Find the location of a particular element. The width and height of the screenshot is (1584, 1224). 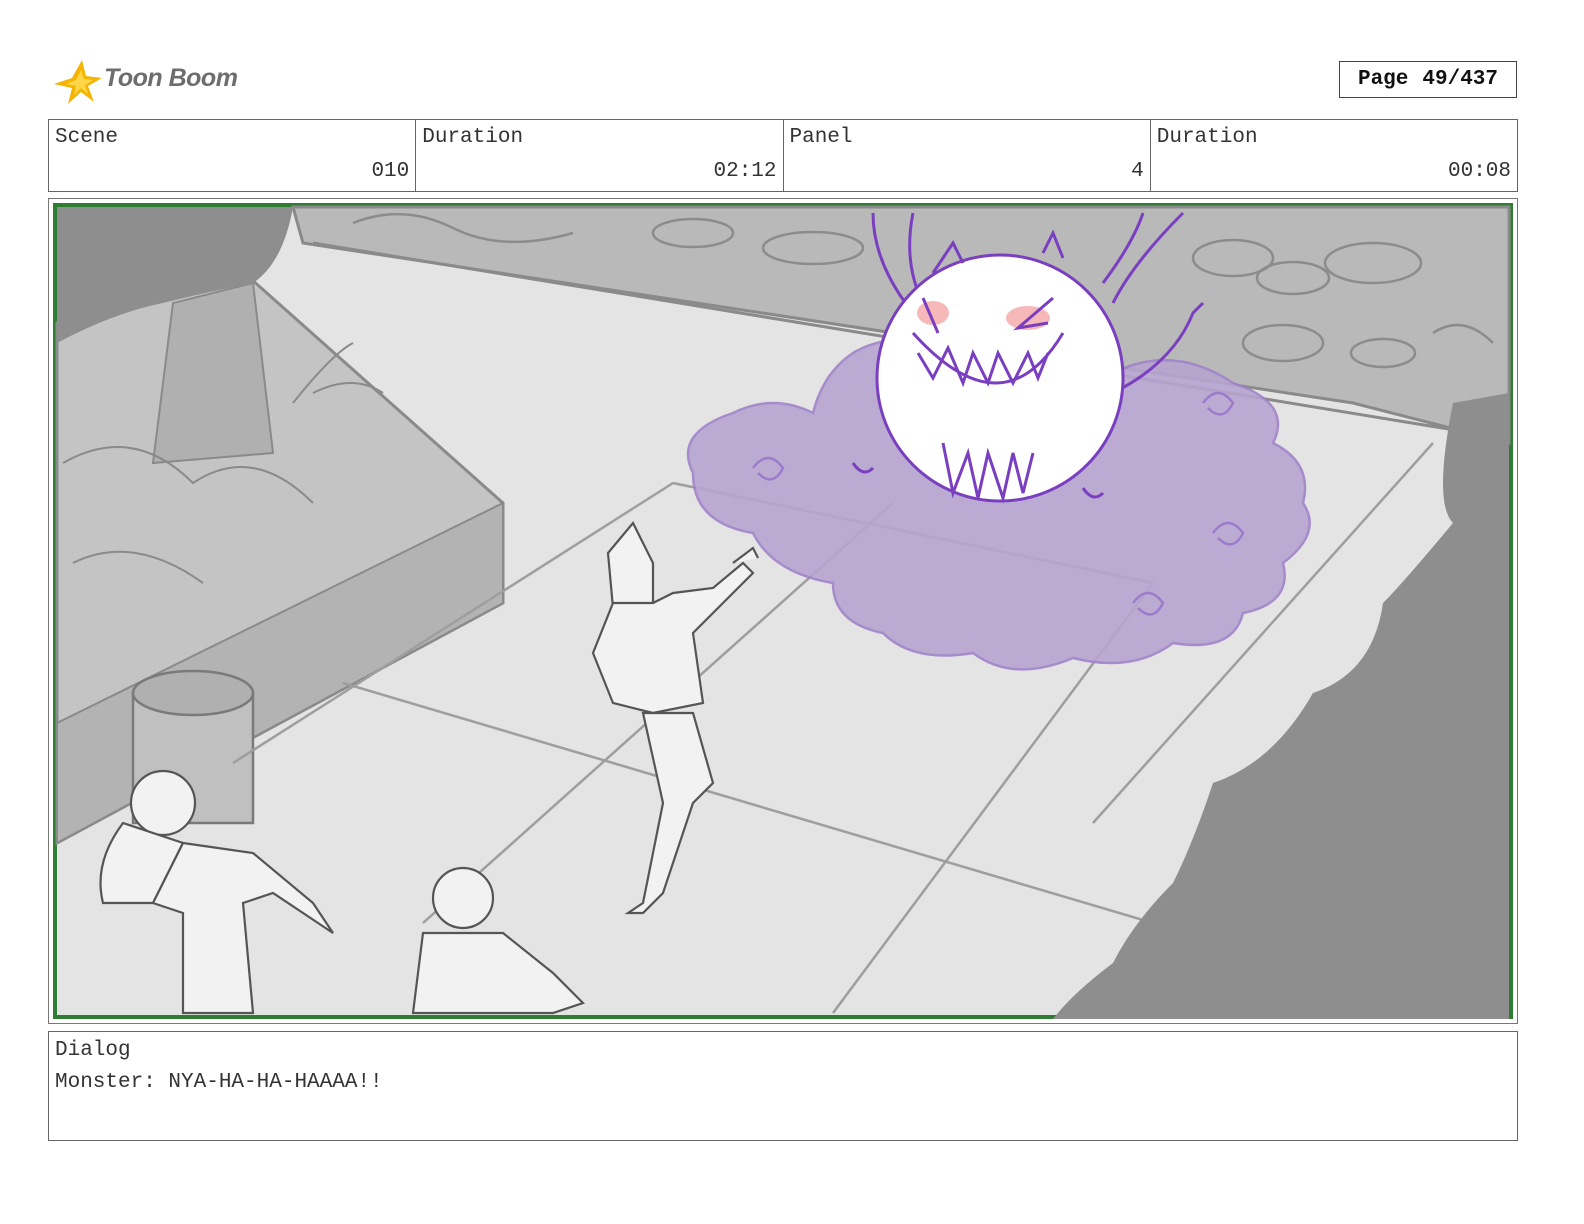

brand-name: Toon Boom is located at coordinates (171, 78).